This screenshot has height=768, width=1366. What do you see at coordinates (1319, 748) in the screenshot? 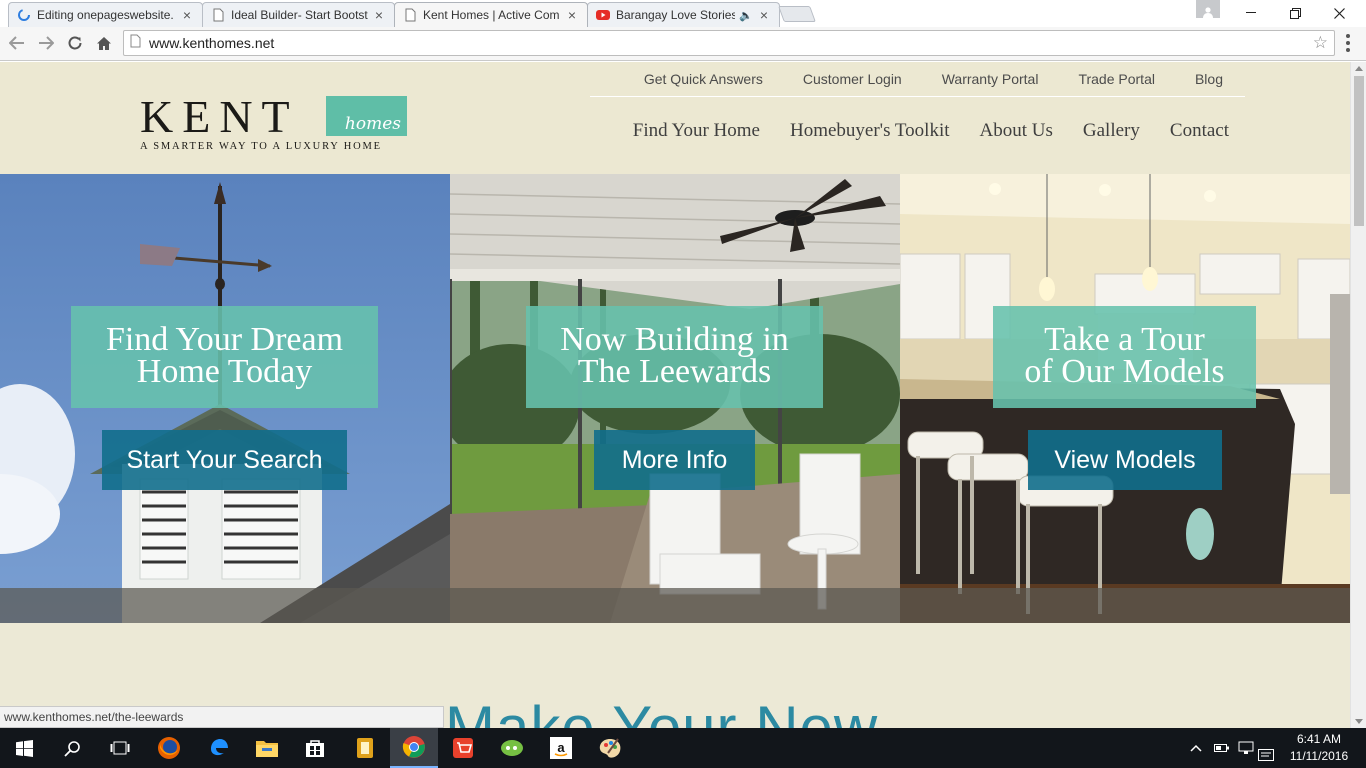
I see `system-clock: 6:41 AM 11/11/2016` at bounding box center [1319, 748].